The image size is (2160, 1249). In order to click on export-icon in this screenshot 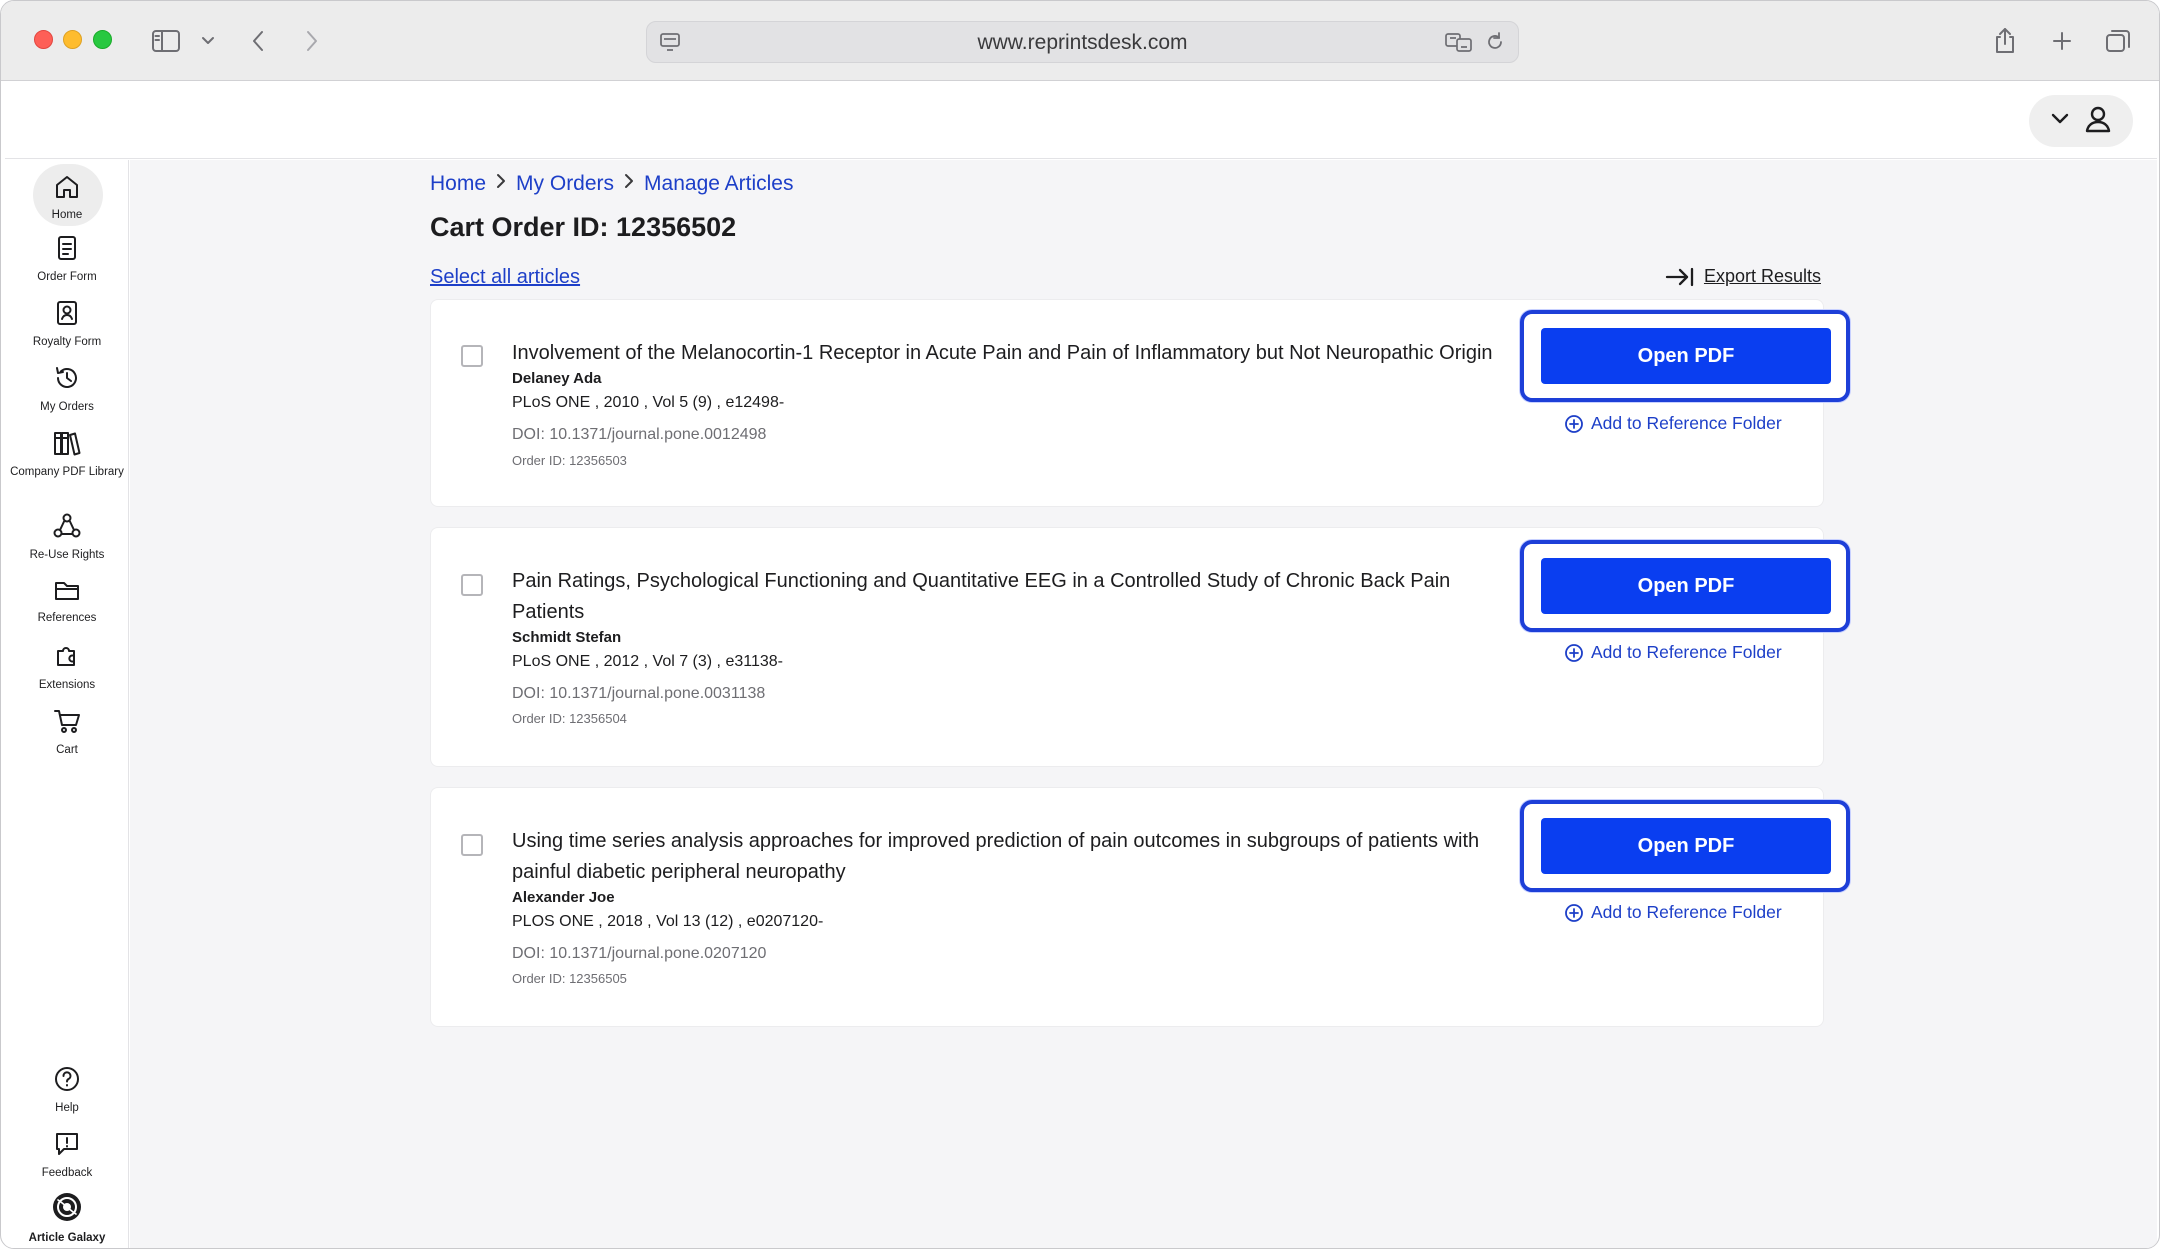, I will do `click(1679, 276)`.